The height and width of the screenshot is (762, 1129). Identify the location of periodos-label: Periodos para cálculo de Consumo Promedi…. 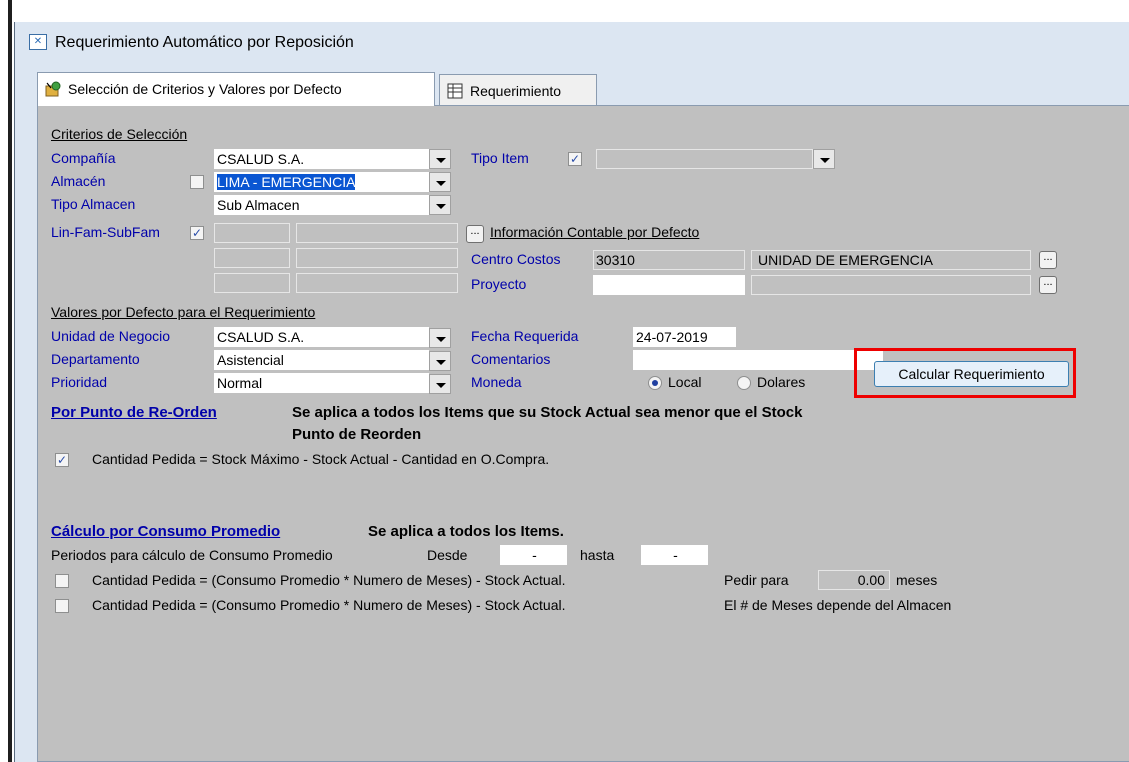
(192, 555).